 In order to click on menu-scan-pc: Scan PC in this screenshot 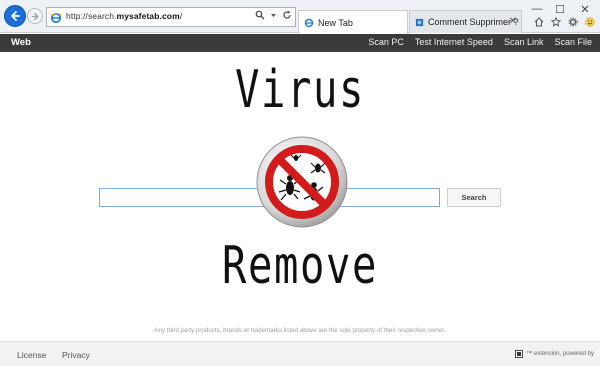, I will do `click(386, 42)`.